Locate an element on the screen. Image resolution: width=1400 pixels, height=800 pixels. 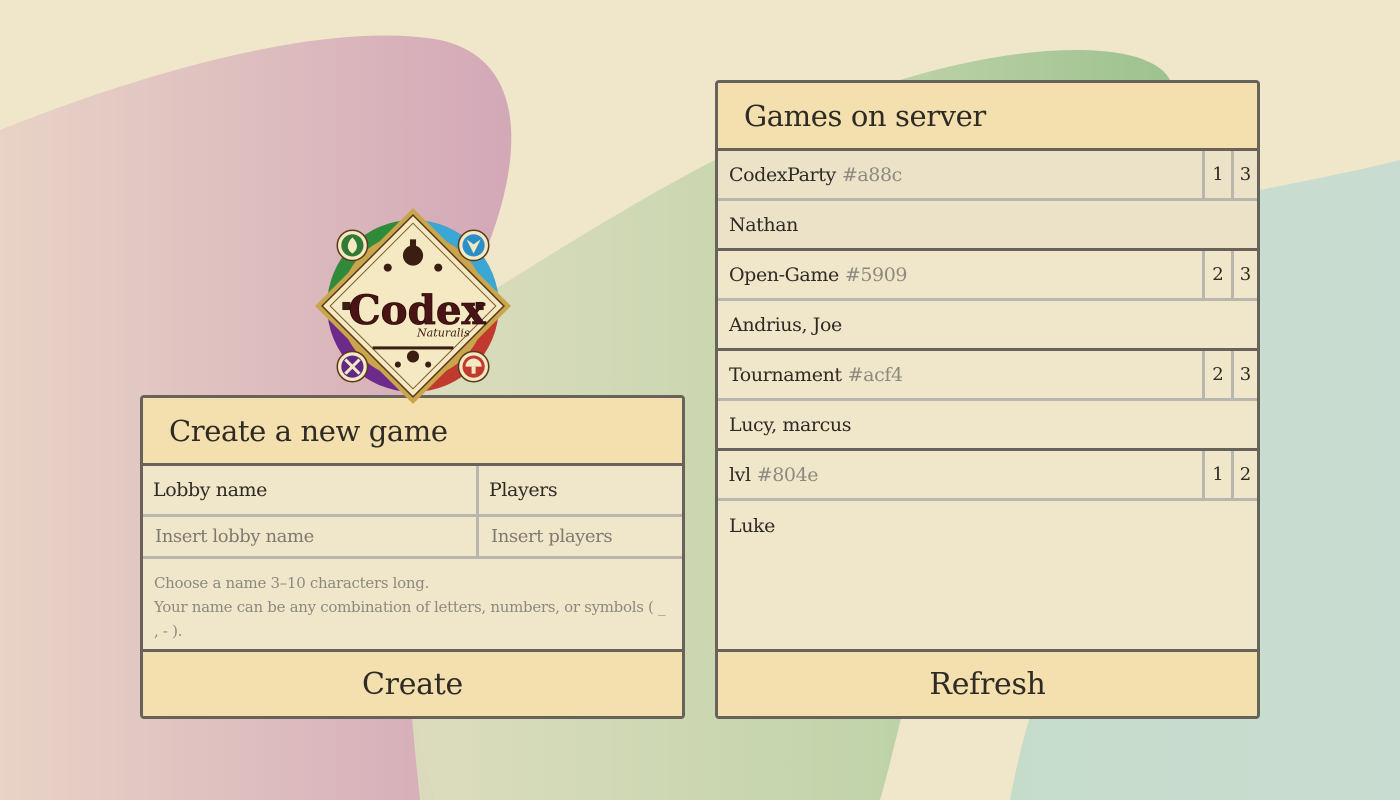
game-players: Luke is located at coordinates (752, 526).